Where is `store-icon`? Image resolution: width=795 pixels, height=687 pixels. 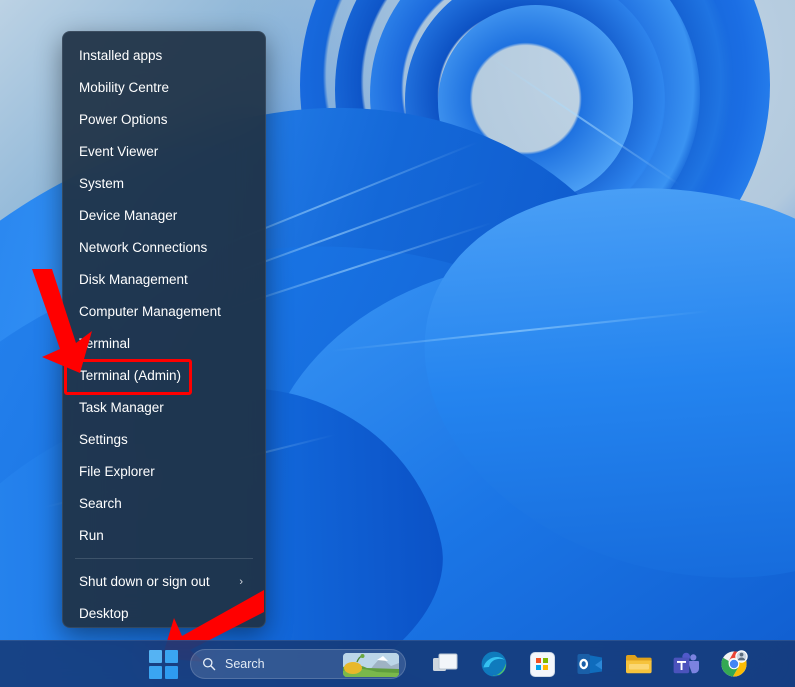
store-icon is located at coordinates (542, 664).